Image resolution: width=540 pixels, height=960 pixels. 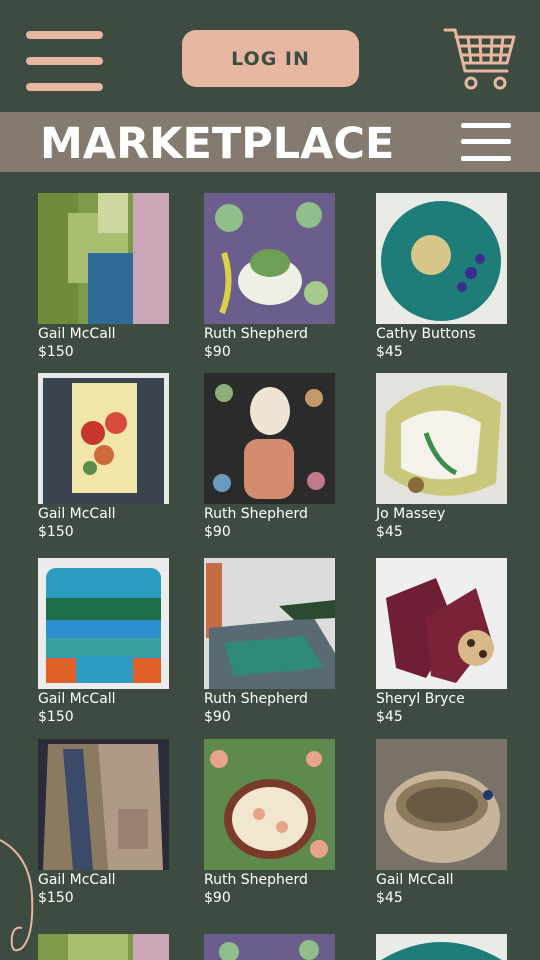 What do you see at coordinates (217, 144) in the screenshot?
I see `page-title: MARKETPLACE` at bounding box center [217, 144].